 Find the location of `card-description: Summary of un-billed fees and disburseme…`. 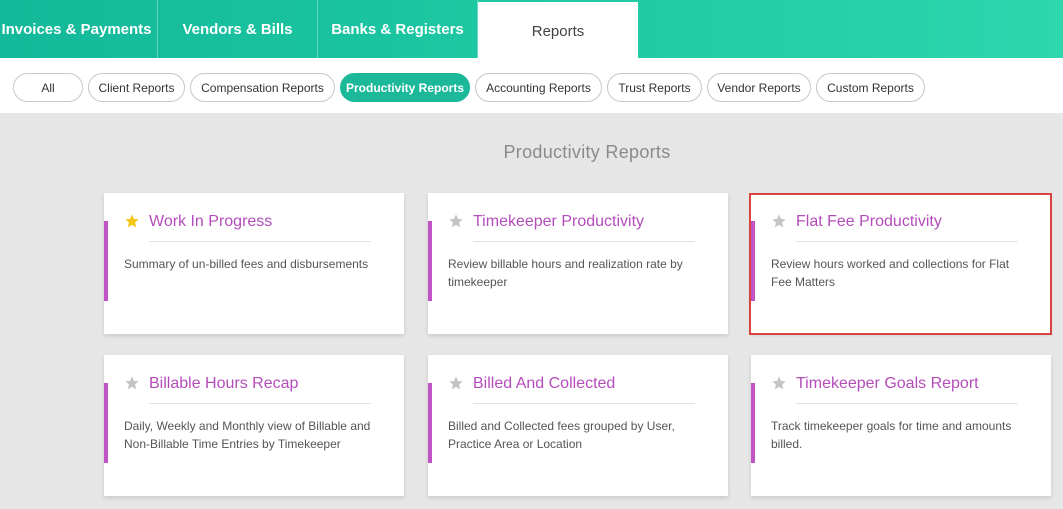

card-description: Summary of un-billed fees and disburseme… is located at coordinates (246, 264).